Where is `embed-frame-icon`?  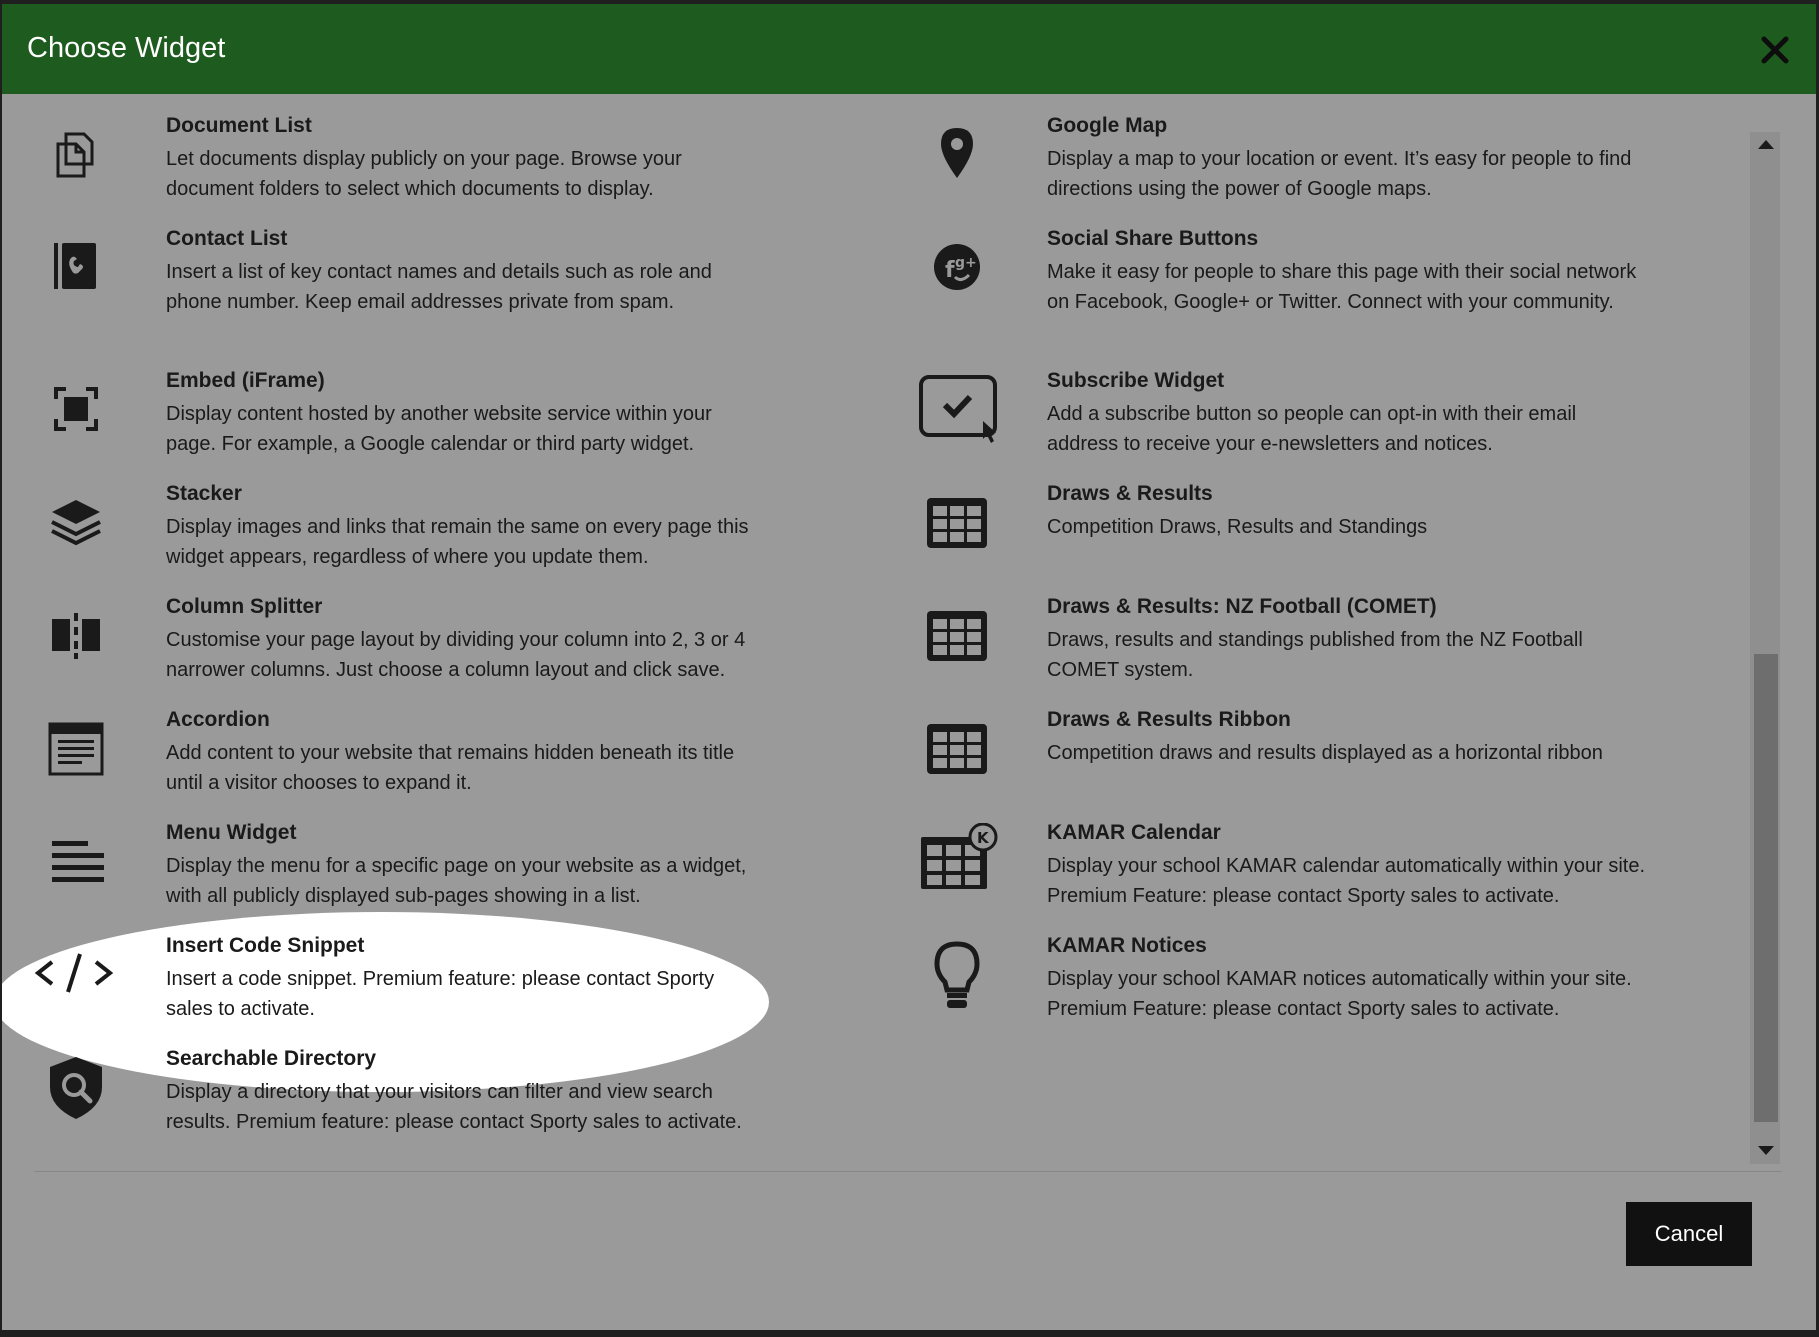
embed-frame-icon is located at coordinates (96, 419).